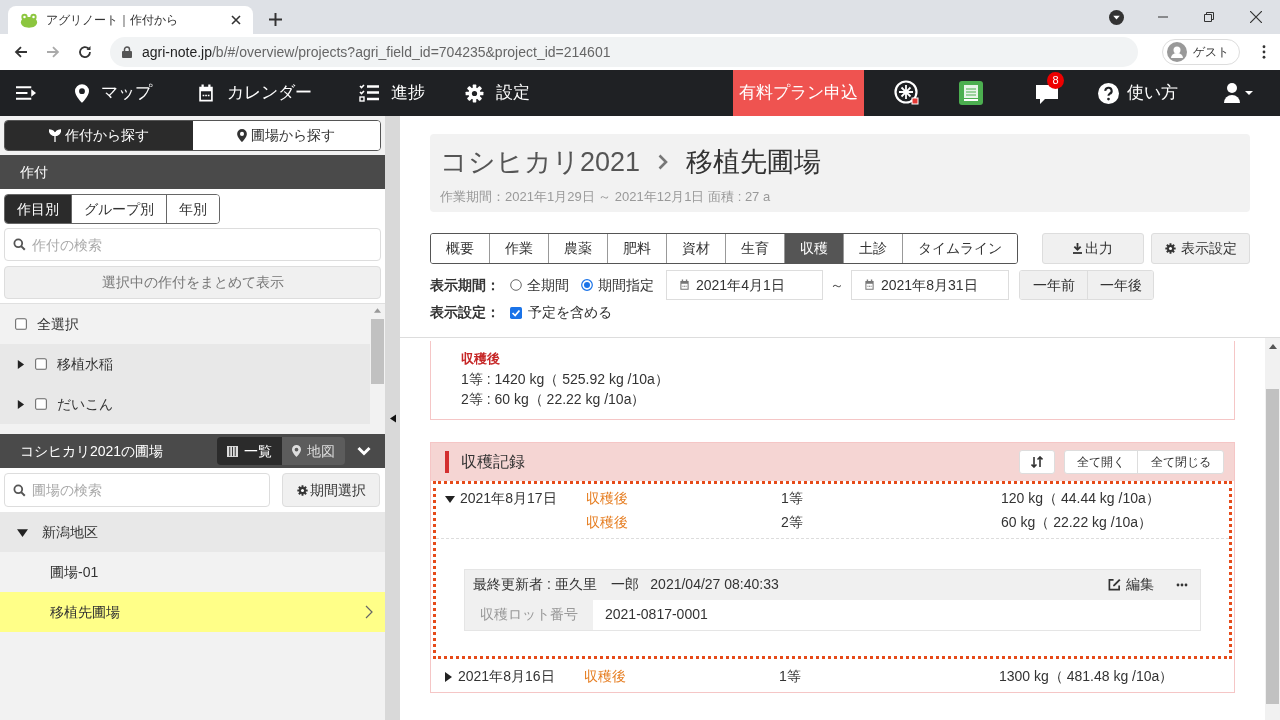 The height and width of the screenshot is (720, 1280). I want to click on export-button: 出力, so click(1093, 248).